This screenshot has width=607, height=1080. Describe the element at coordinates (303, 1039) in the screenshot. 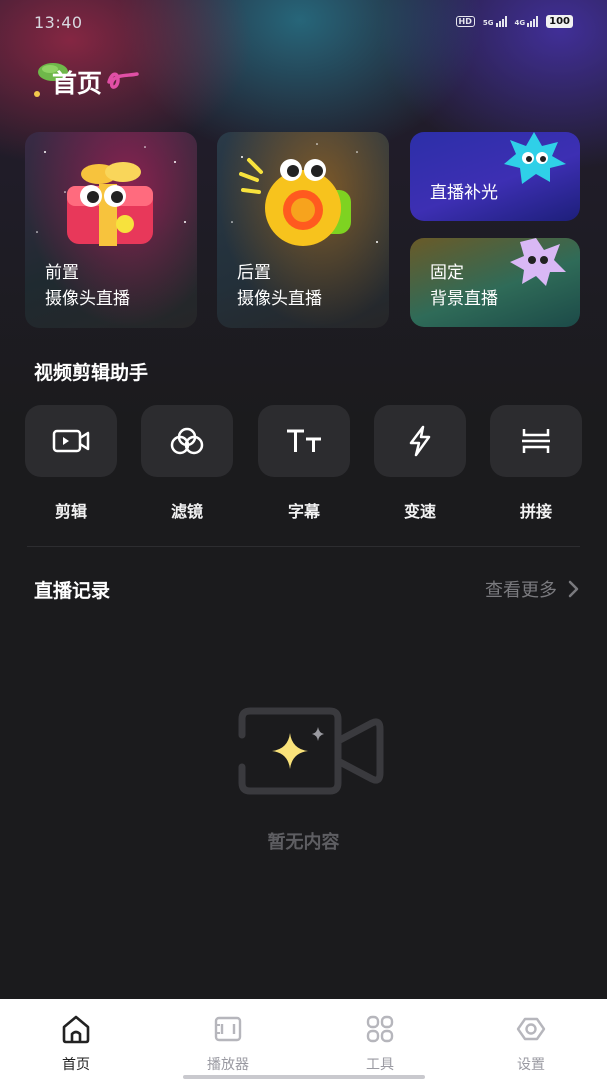

I see `bottom-nav: 首页 播放器 工具 设置` at that location.